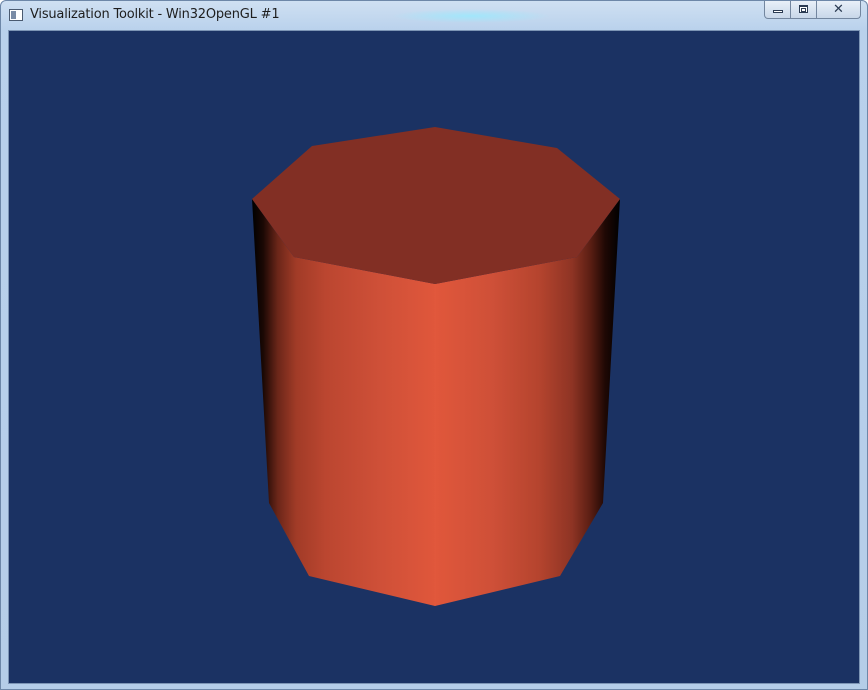 Image resolution: width=868 pixels, height=690 pixels. I want to click on minimize-button, so click(777, 10).